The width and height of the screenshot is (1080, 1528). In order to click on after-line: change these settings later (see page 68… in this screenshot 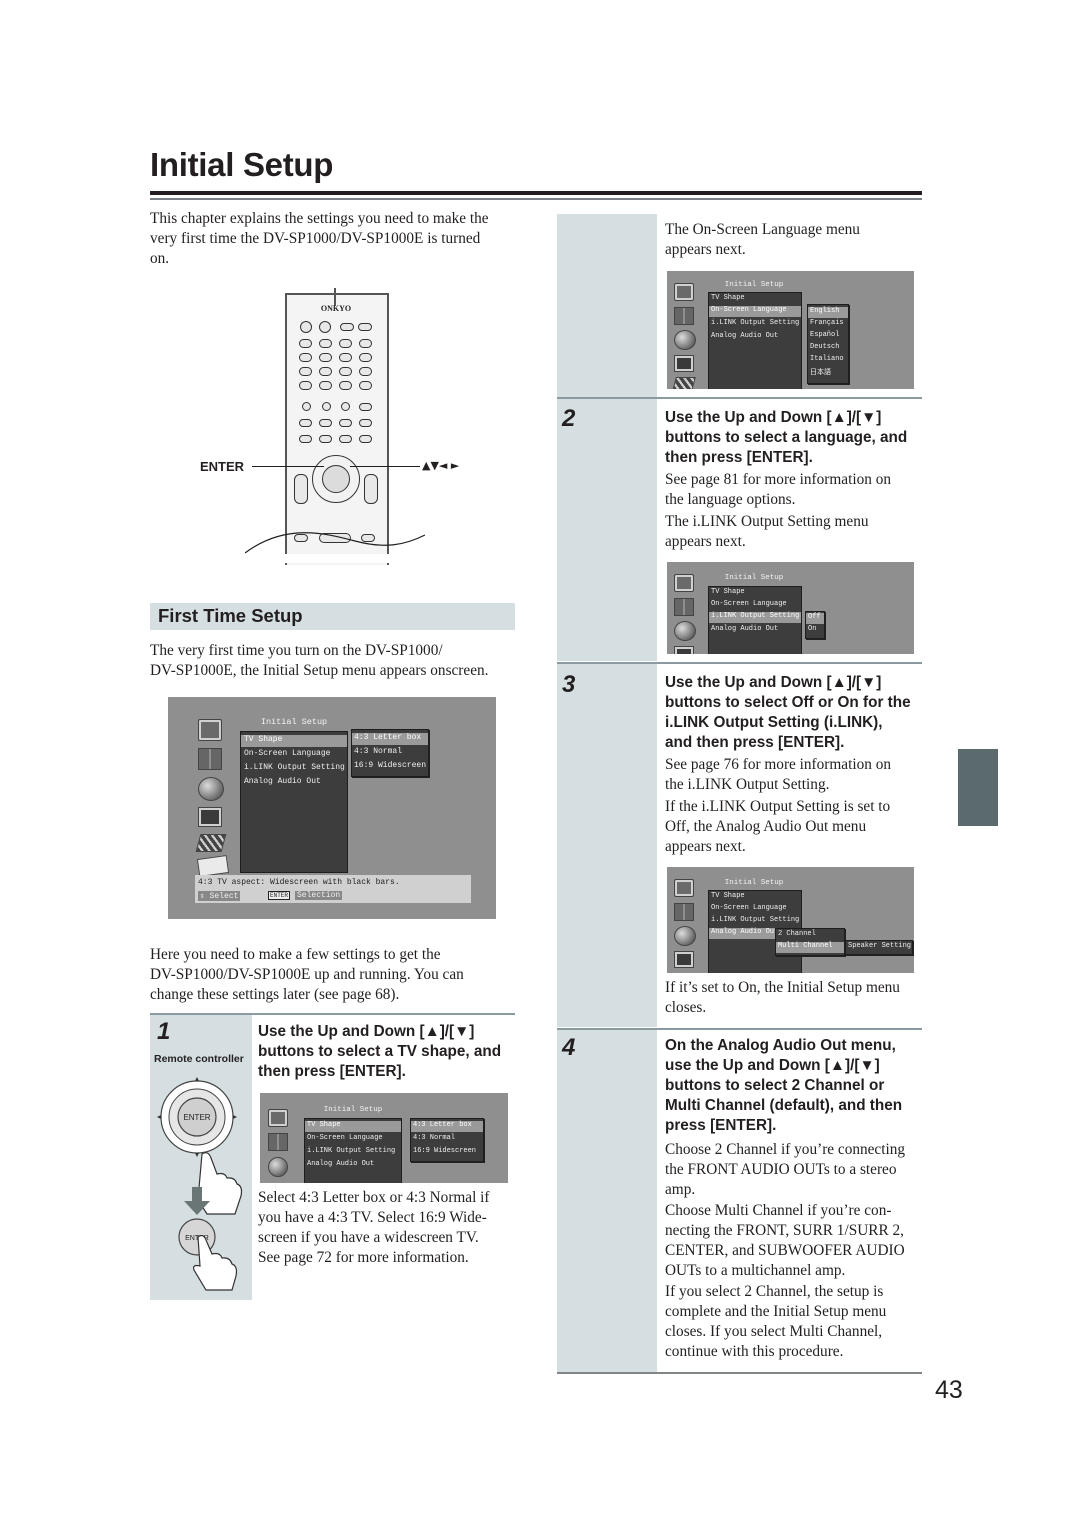, I will do `click(275, 994)`.